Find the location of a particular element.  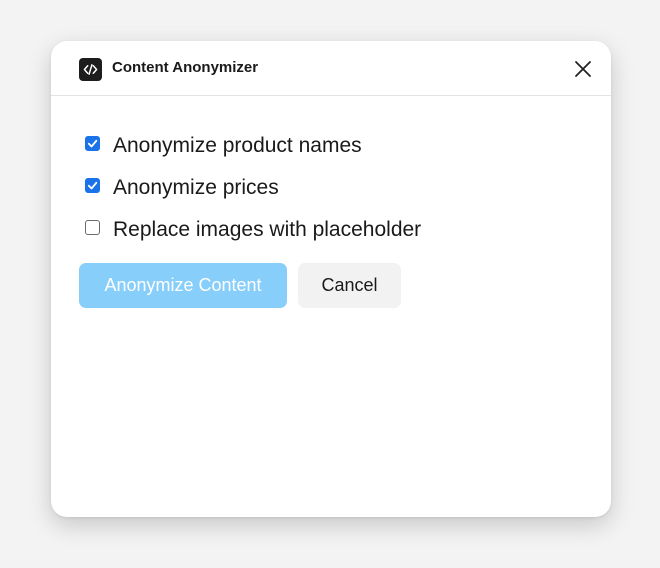

dialog-header: Content Anonymizer is located at coordinates (331, 68).